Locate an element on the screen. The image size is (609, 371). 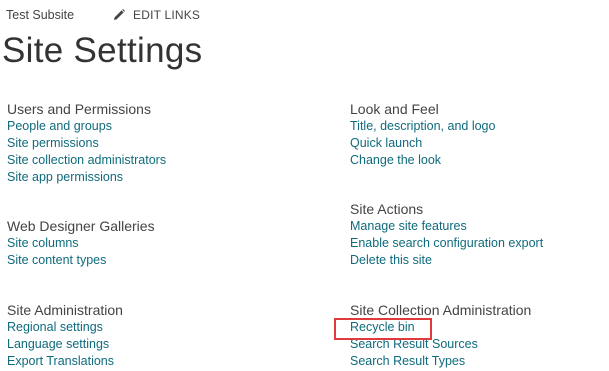
link-site-columns: Site columns is located at coordinates (43, 243).